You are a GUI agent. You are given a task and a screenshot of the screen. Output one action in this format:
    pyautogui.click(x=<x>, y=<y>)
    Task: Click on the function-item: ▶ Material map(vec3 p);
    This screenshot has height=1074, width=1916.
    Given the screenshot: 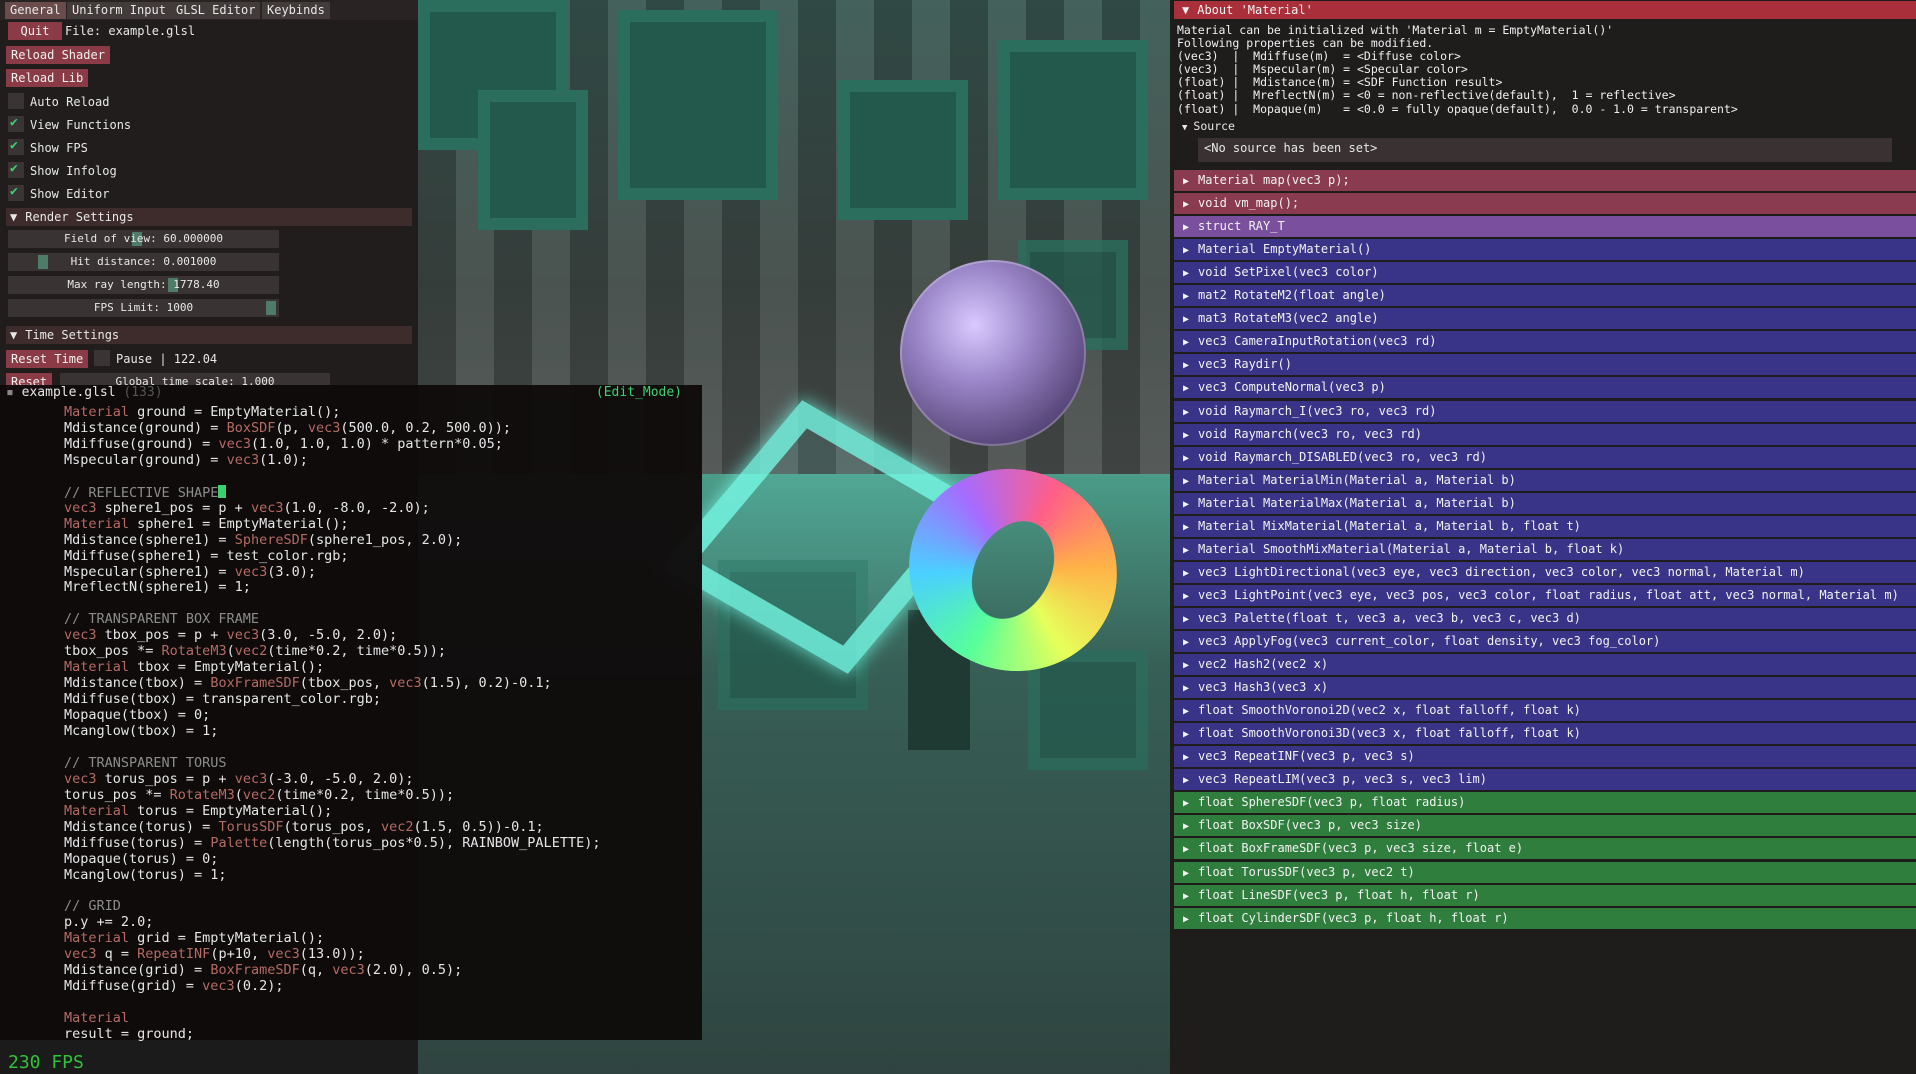 What is the action you would take?
    pyautogui.click(x=1545, y=180)
    